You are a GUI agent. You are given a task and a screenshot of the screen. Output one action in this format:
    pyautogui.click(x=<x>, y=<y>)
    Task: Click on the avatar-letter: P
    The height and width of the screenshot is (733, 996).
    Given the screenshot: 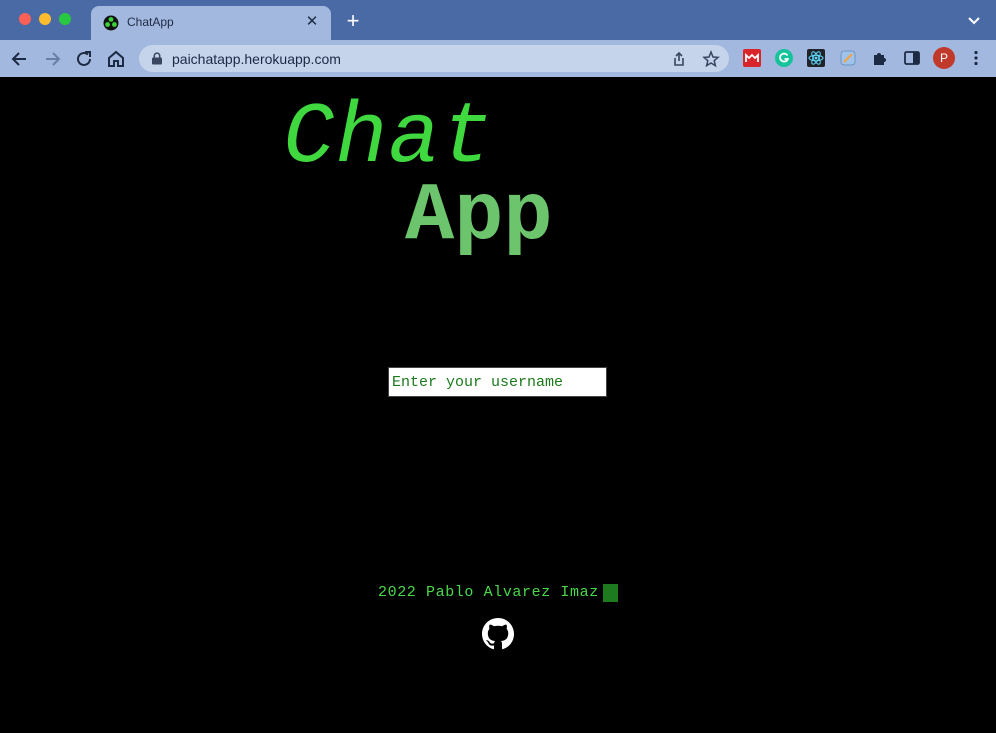 What is the action you would take?
    pyautogui.click(x=943, y=58)
    